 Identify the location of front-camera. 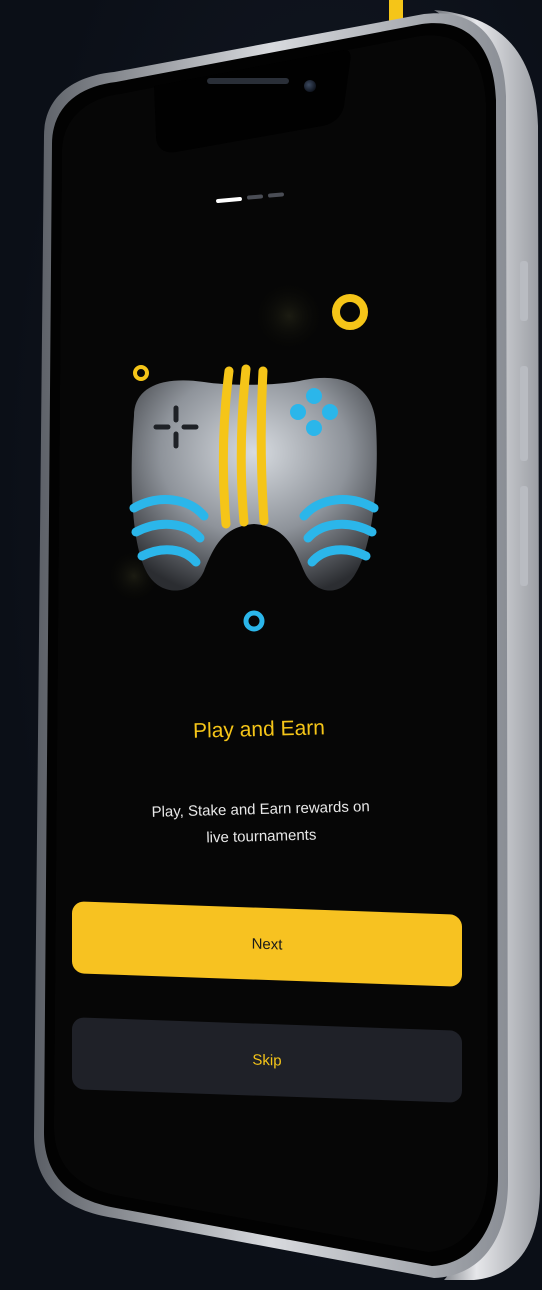
(310, 86).